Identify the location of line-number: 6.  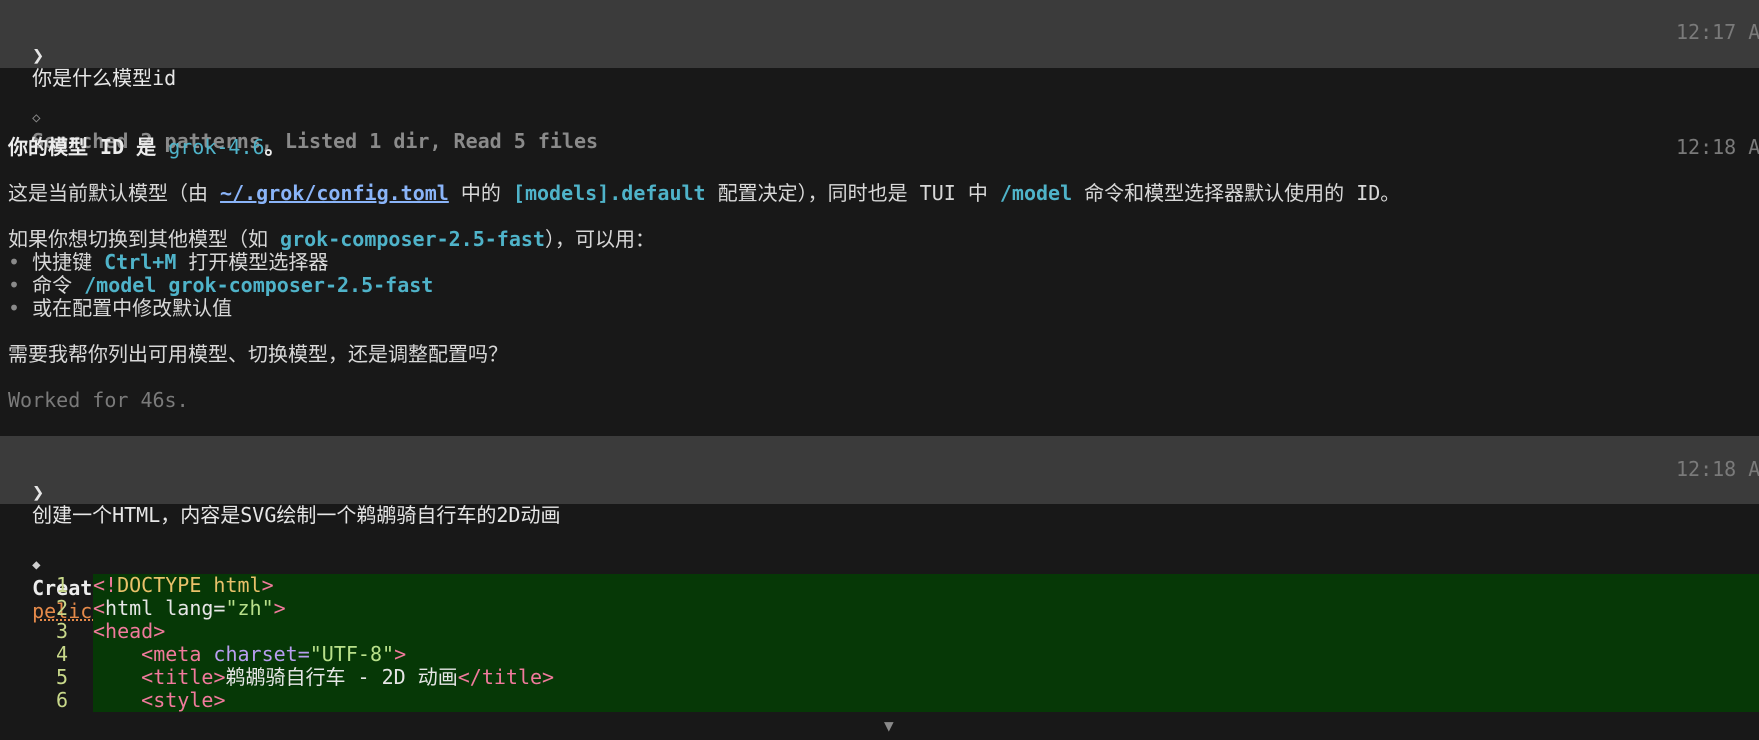
(61, 700).